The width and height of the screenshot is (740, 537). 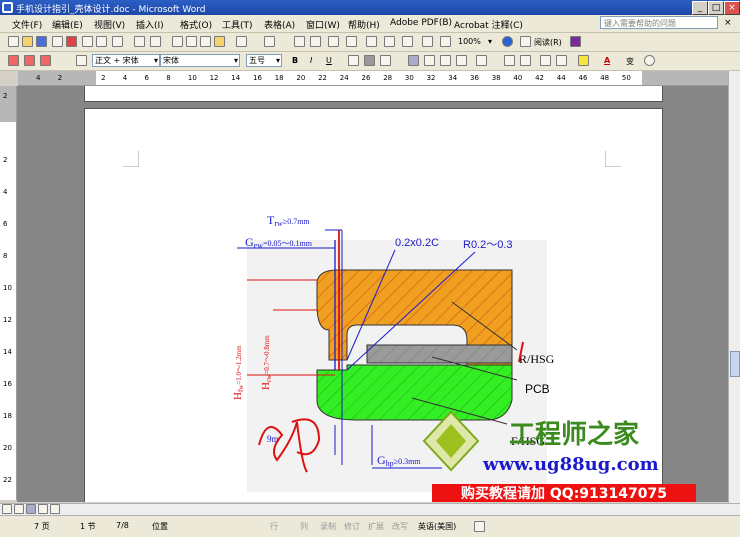 What do you see at coordinates (315, 41) in the screenshot?
I see `tables-borders-icon` at bounding box center [315, 41].